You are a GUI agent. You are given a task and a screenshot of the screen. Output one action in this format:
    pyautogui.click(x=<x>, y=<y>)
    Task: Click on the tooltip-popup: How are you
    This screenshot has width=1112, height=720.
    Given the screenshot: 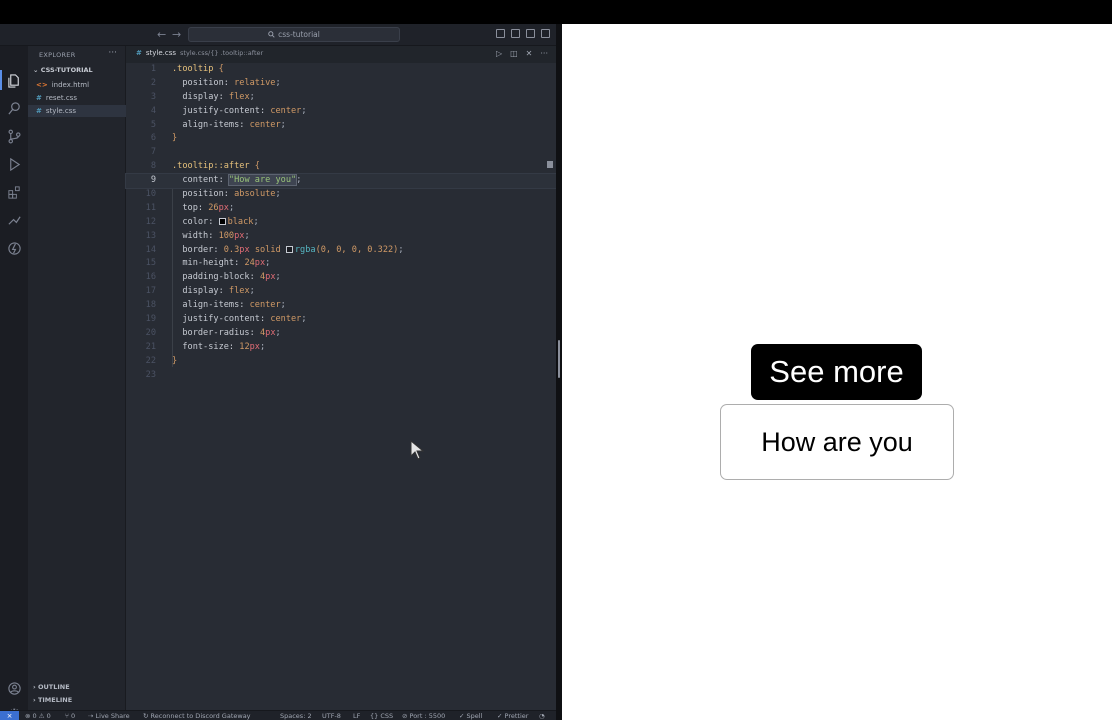 What is the action you would take?
    pyautogui.click(x=837, y=442)
    